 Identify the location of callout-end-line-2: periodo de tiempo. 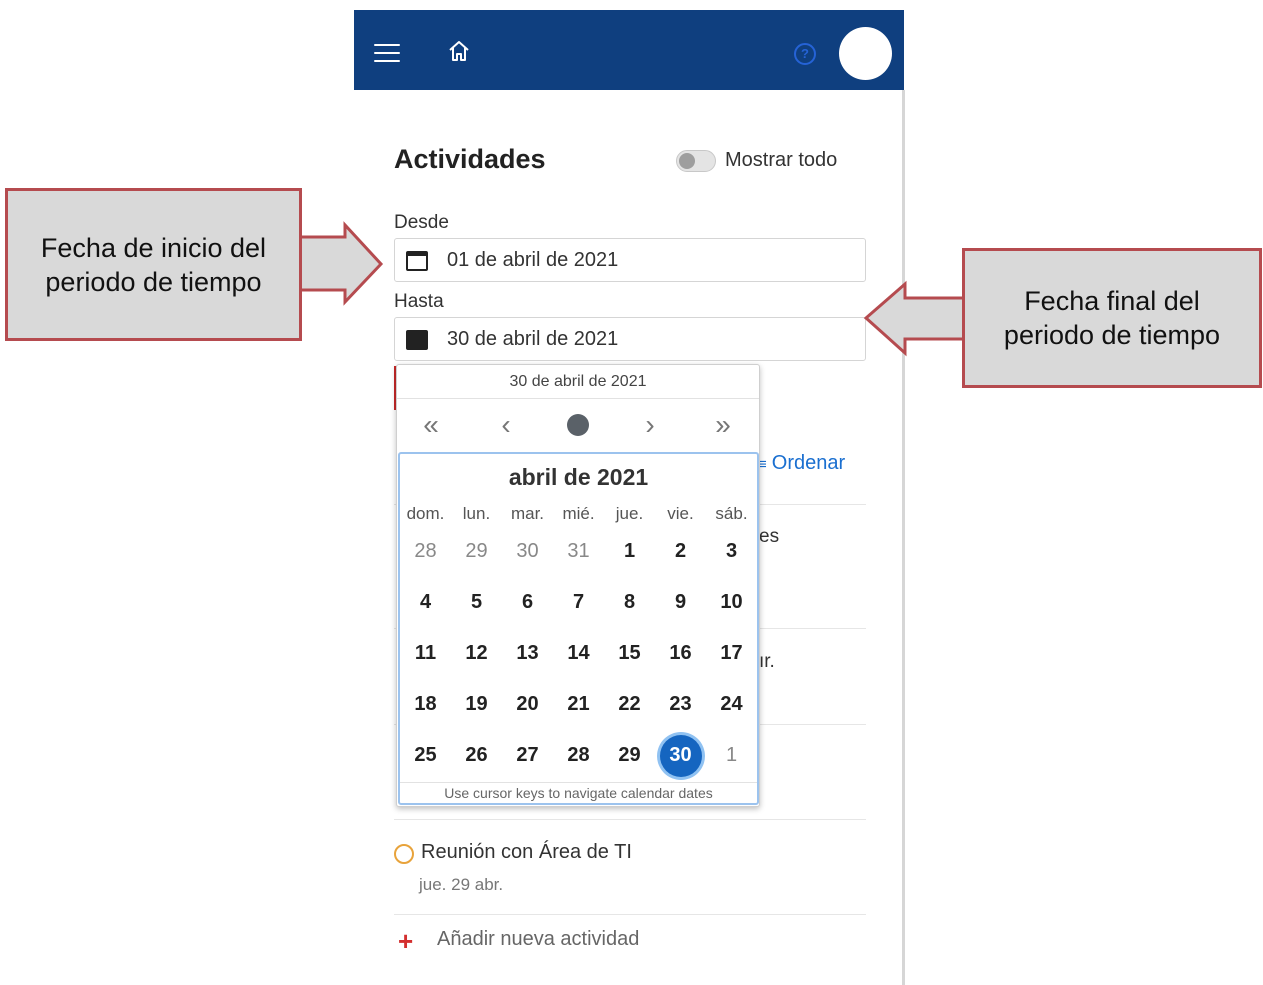
(1112, 335).